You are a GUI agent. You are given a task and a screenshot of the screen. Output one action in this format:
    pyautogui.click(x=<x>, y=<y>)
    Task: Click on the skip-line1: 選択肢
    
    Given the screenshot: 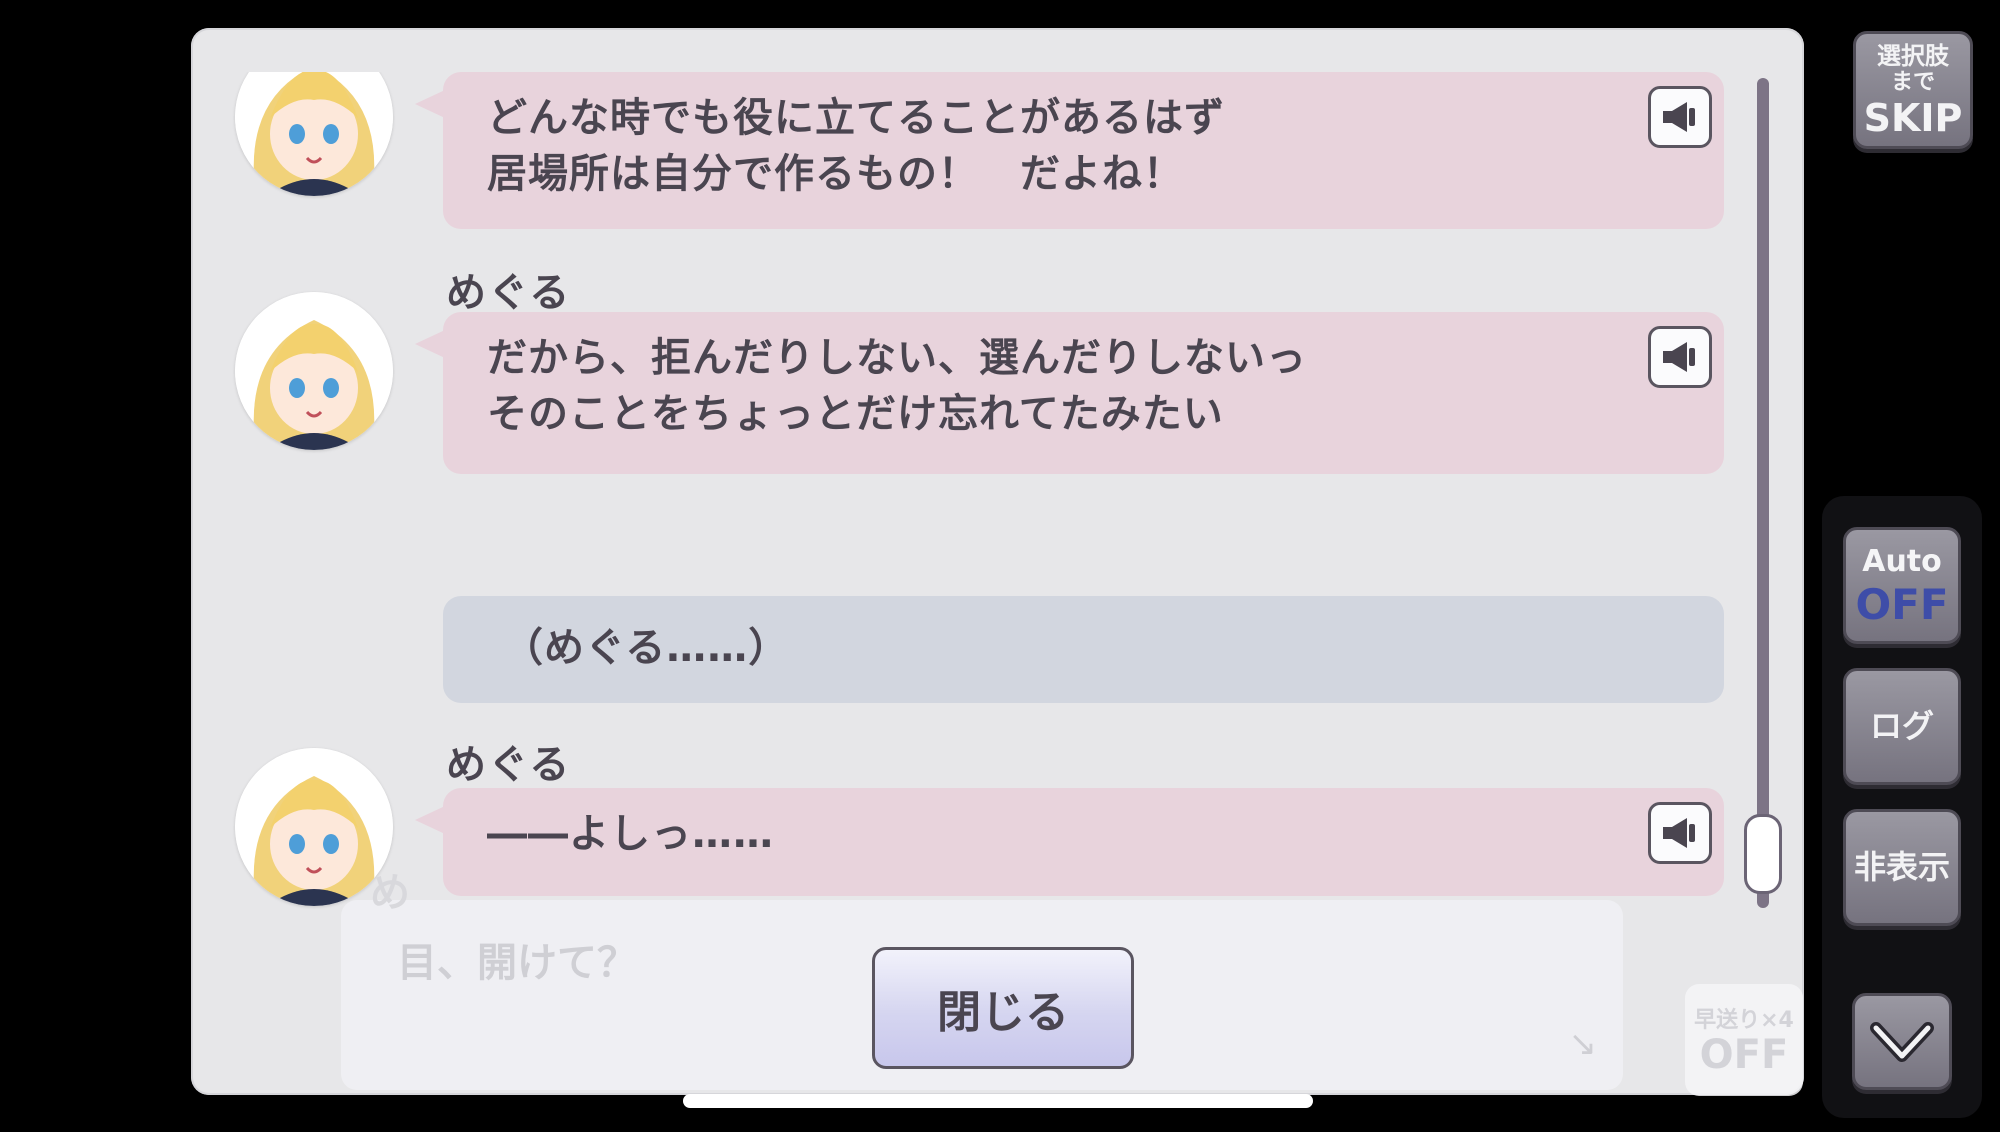 What is the action you would take?
    pyautogui.click(x=1913, y=56)
    